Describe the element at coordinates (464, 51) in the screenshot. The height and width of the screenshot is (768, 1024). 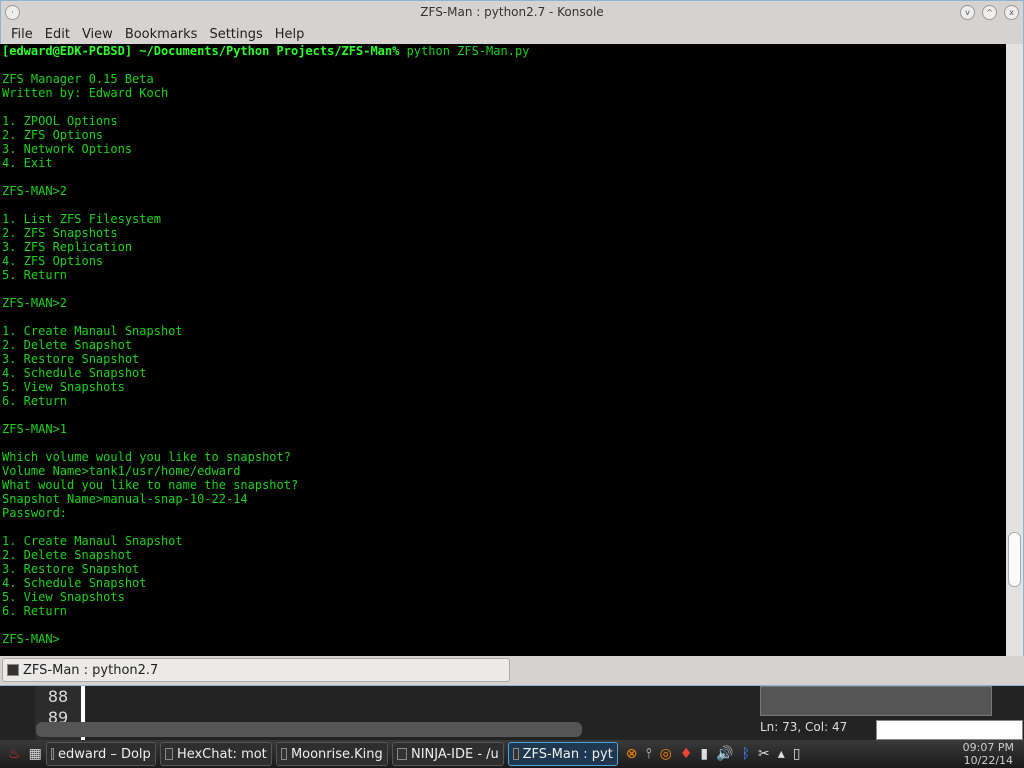
I see `command-text: python ZFS-Man.py` at that location.